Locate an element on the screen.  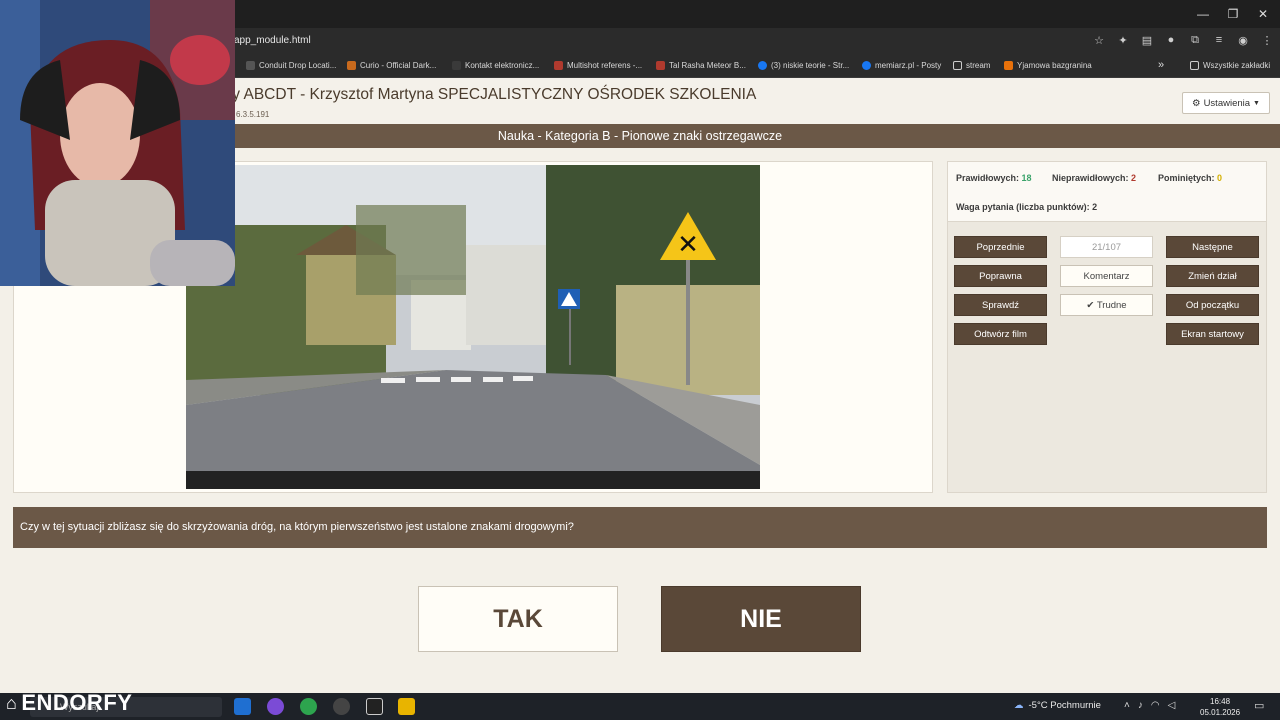
bookmark-item: memiarz.pl - Posty is located at coordinates (901, 65).